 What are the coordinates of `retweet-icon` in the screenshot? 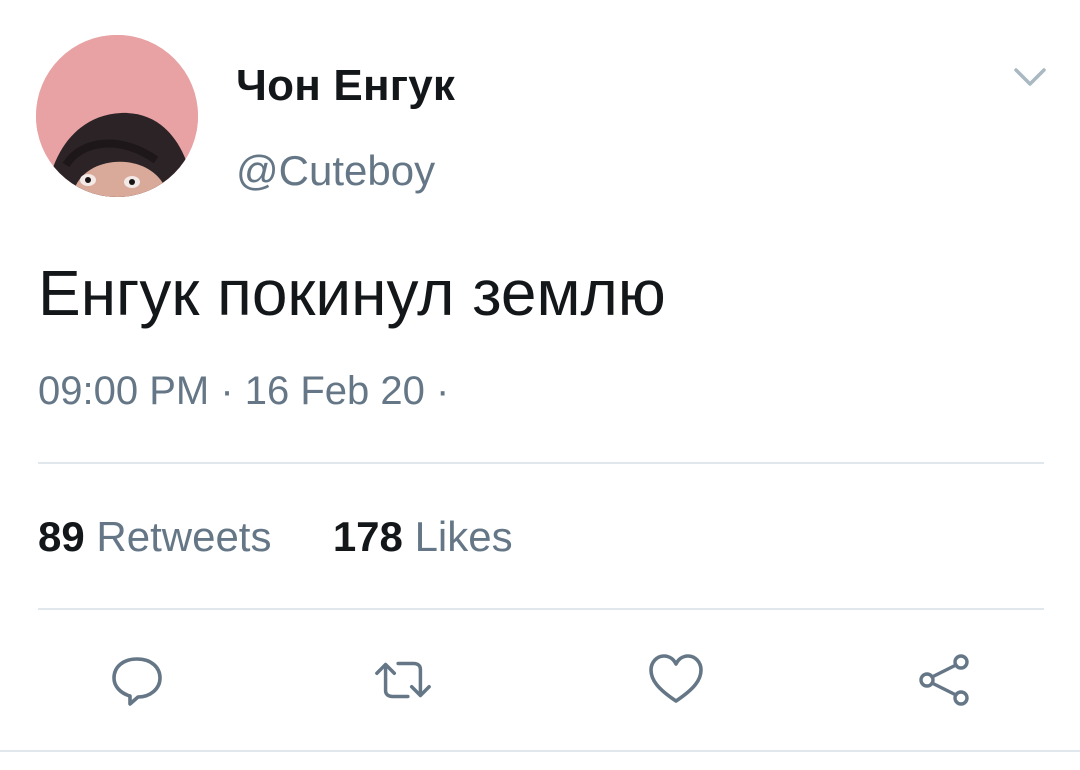 It's located at (403, 680).